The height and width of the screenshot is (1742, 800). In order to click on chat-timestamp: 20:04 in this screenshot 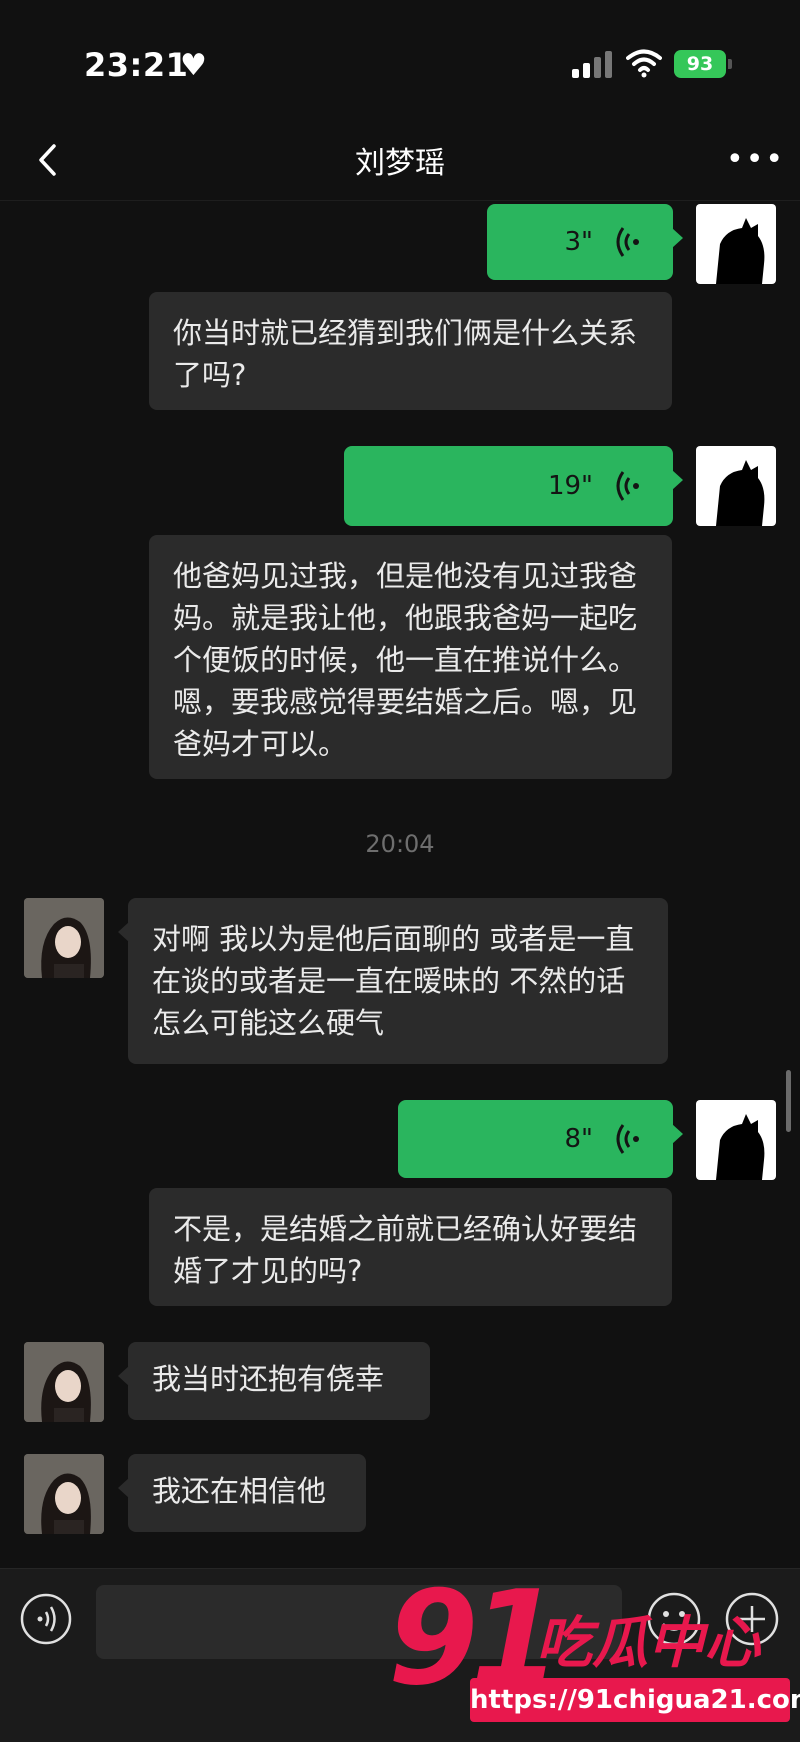, I will do `click(400, 844)`.